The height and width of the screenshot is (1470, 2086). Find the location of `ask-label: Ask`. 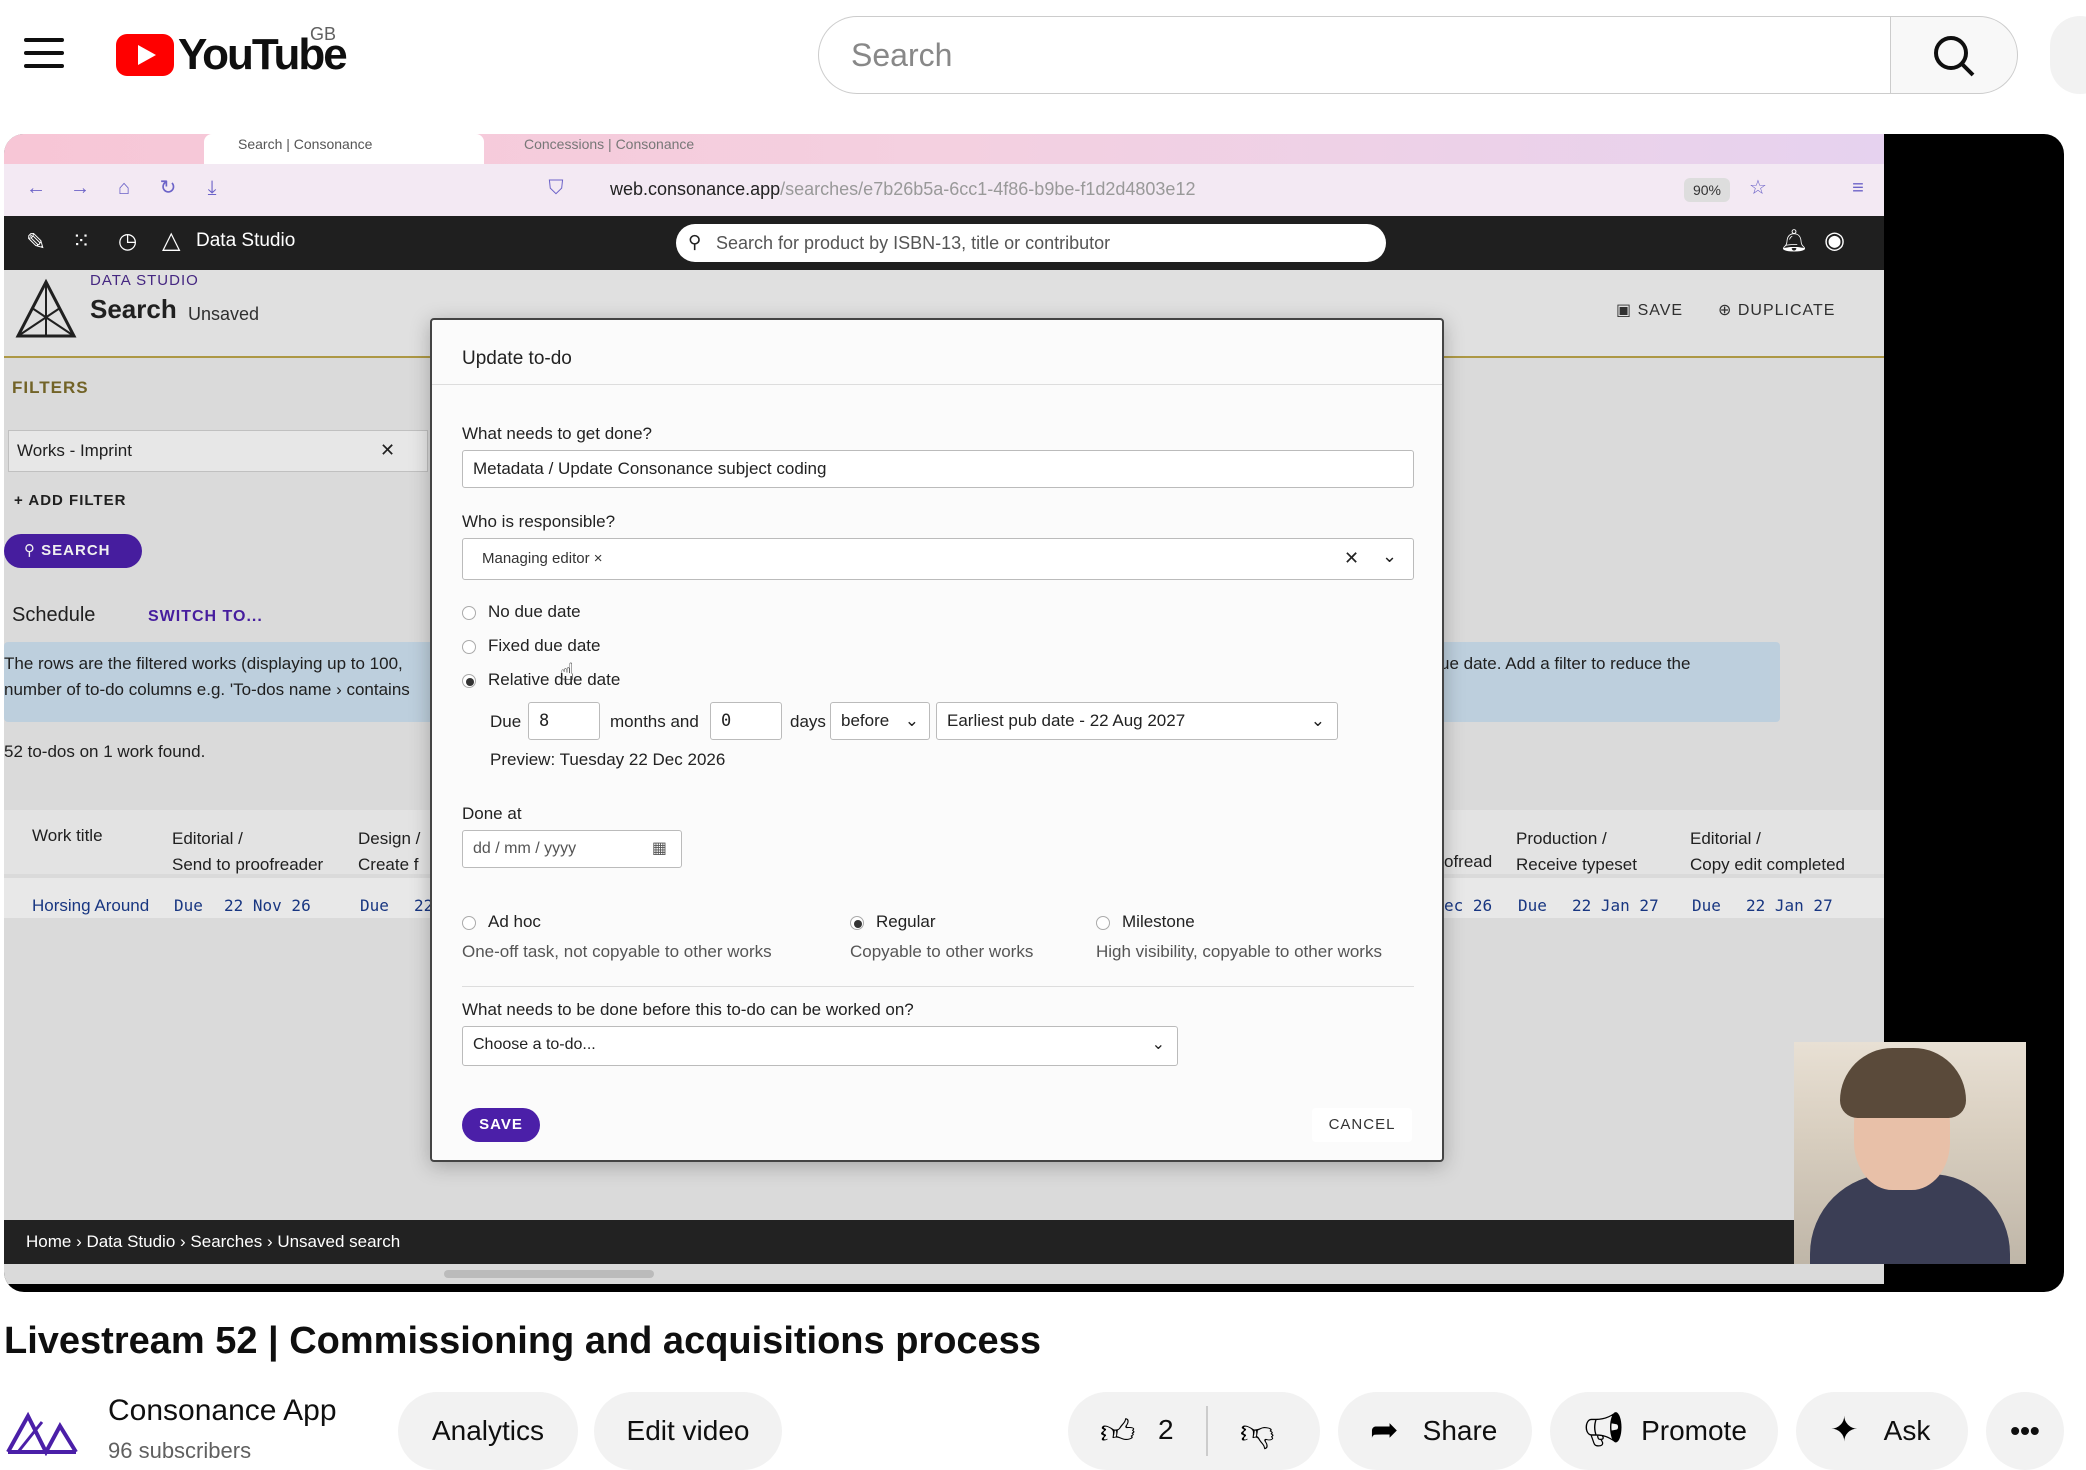

ask-label: Ask is located at coordinates (1907, 1430).